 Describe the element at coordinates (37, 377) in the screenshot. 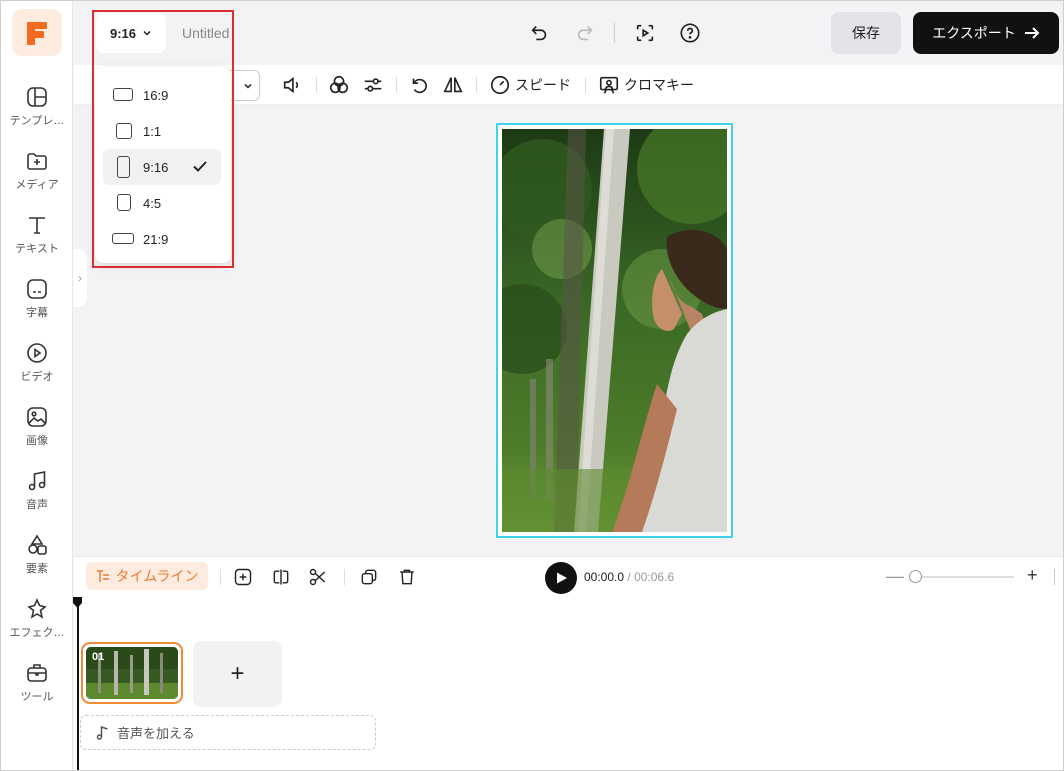

I see `sidebar-item-label: ビデオ` at that location.